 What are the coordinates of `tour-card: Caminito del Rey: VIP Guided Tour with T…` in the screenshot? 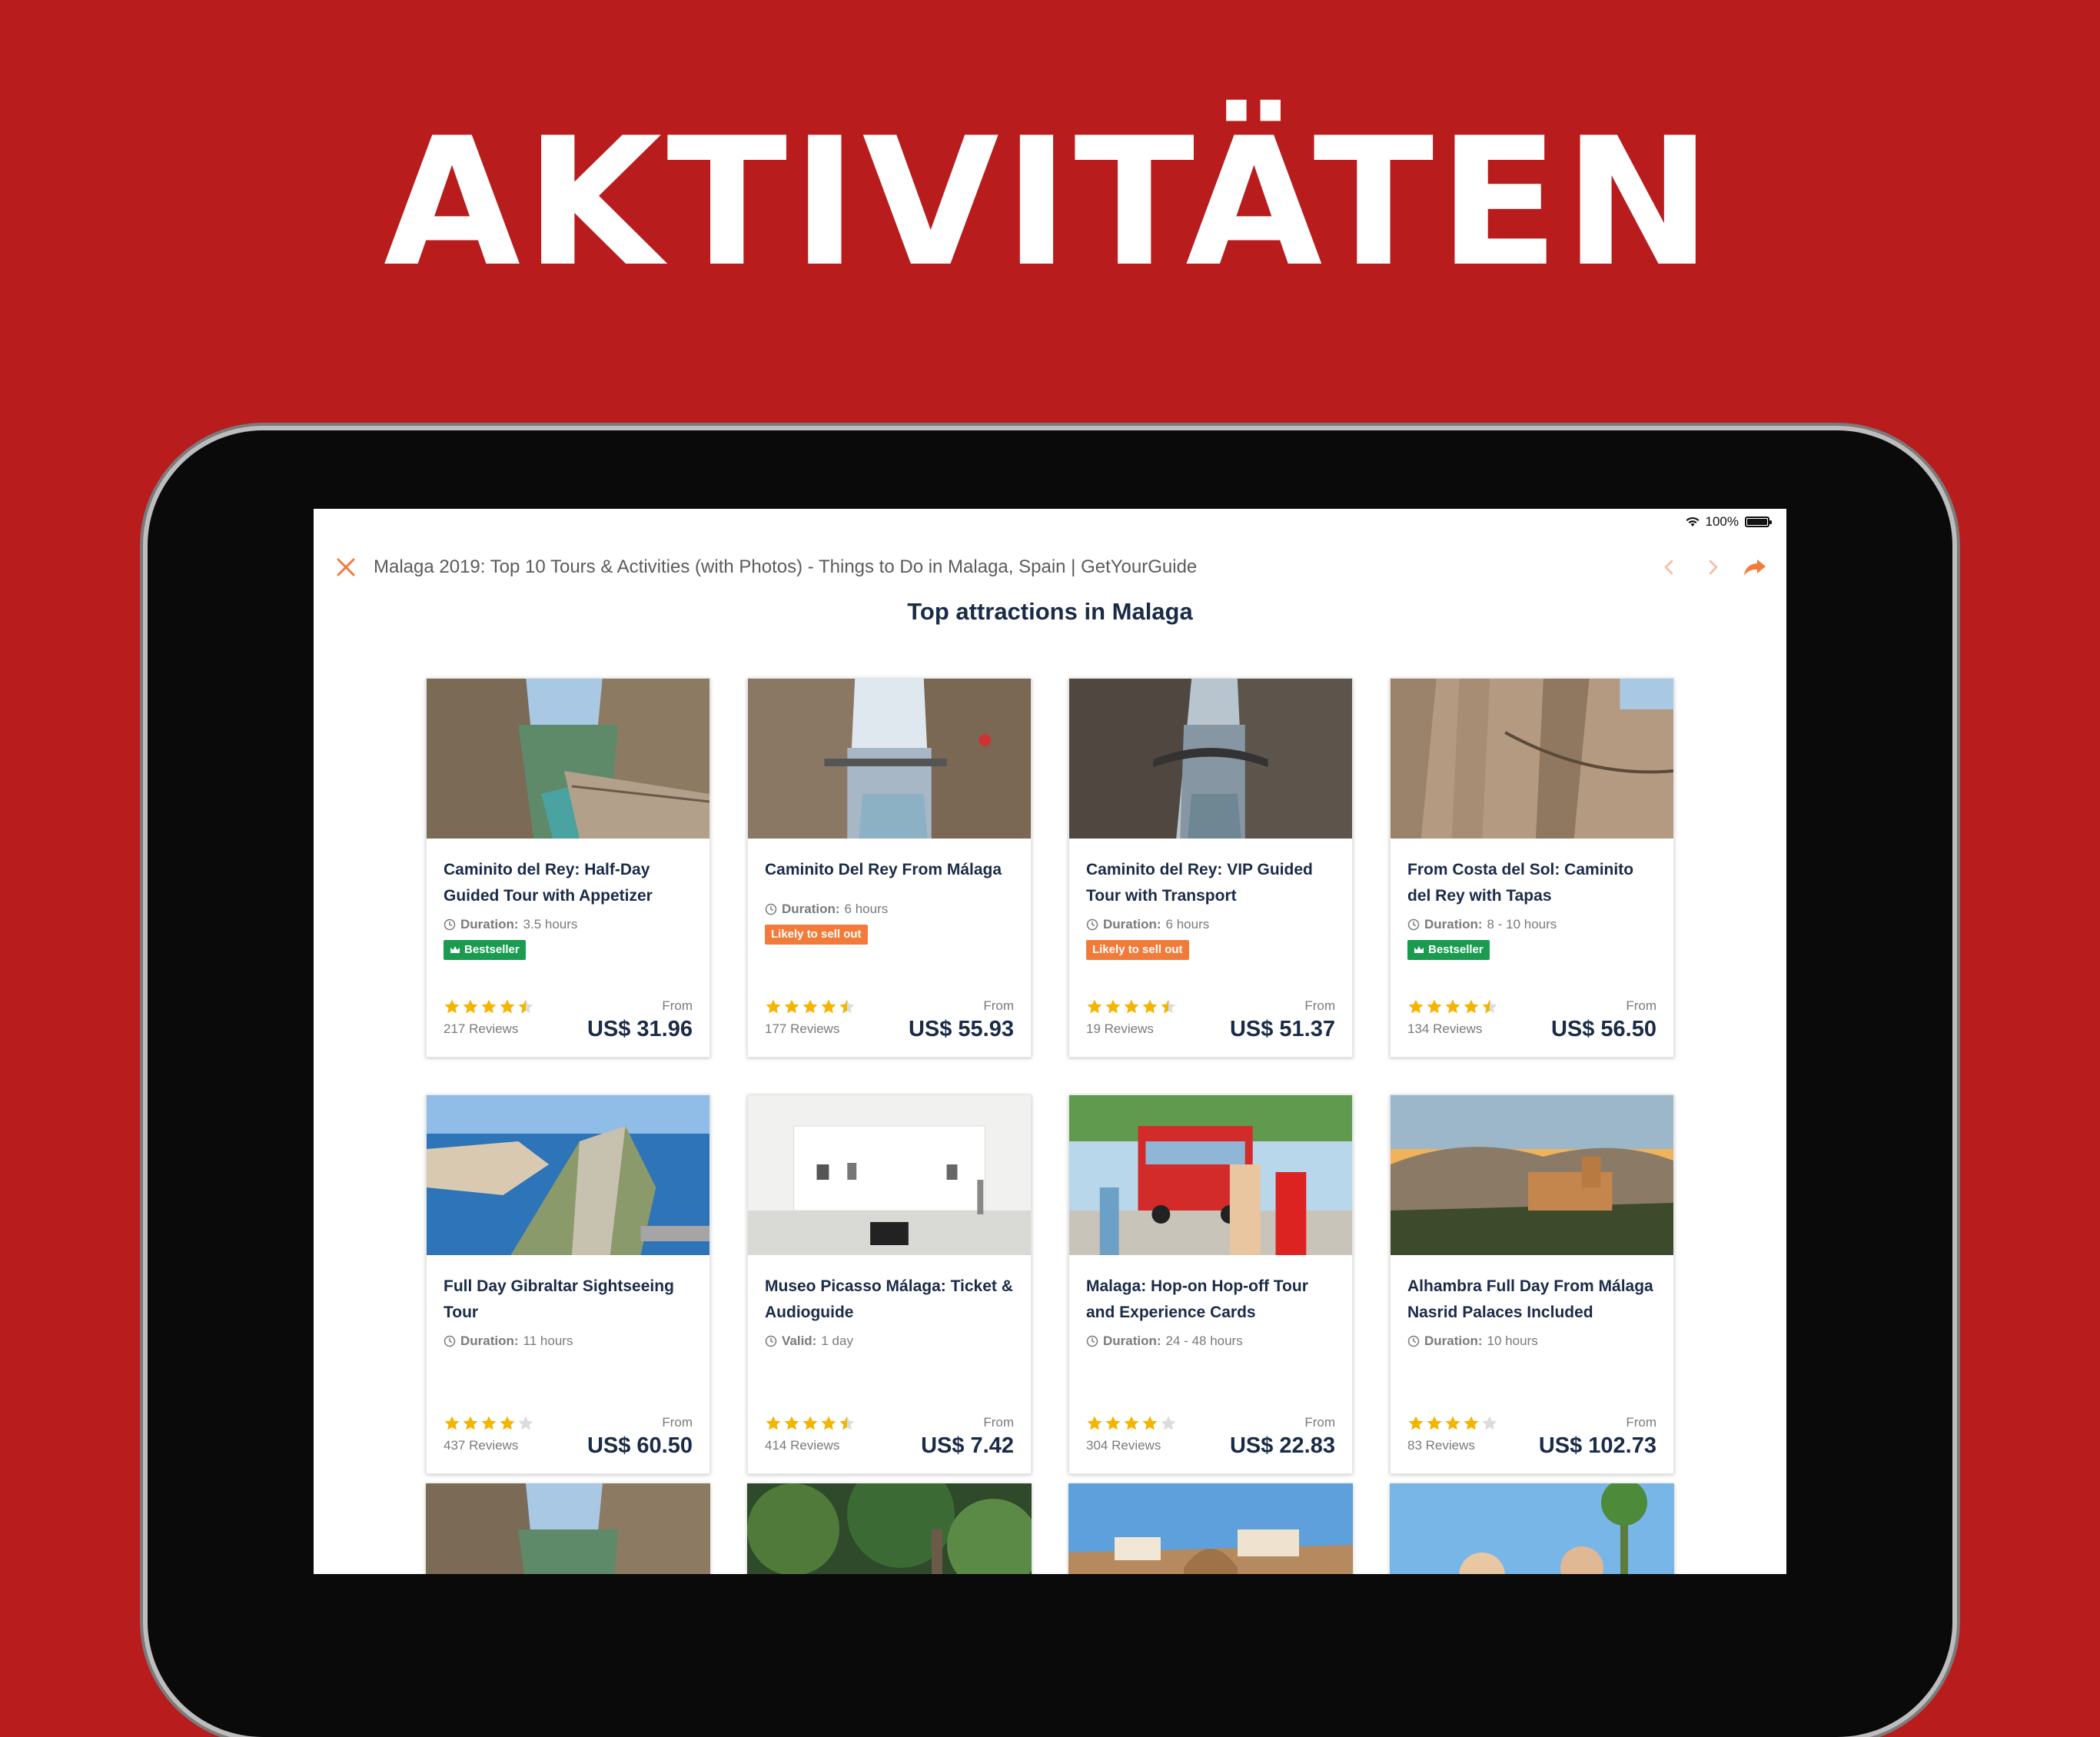 It's located at (1210, 868).